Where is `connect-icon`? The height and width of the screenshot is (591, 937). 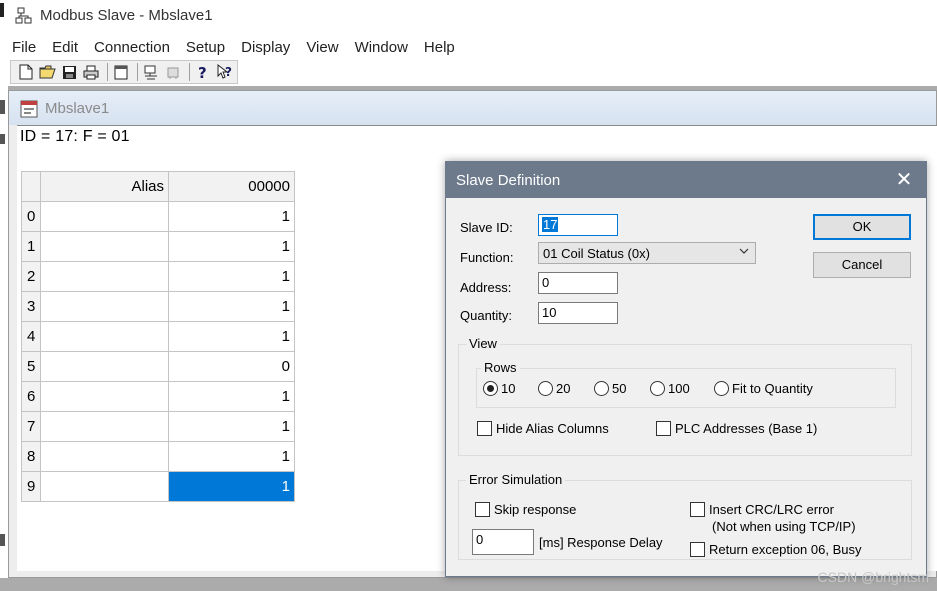 connect-icon is located at coordinates (151, 72).